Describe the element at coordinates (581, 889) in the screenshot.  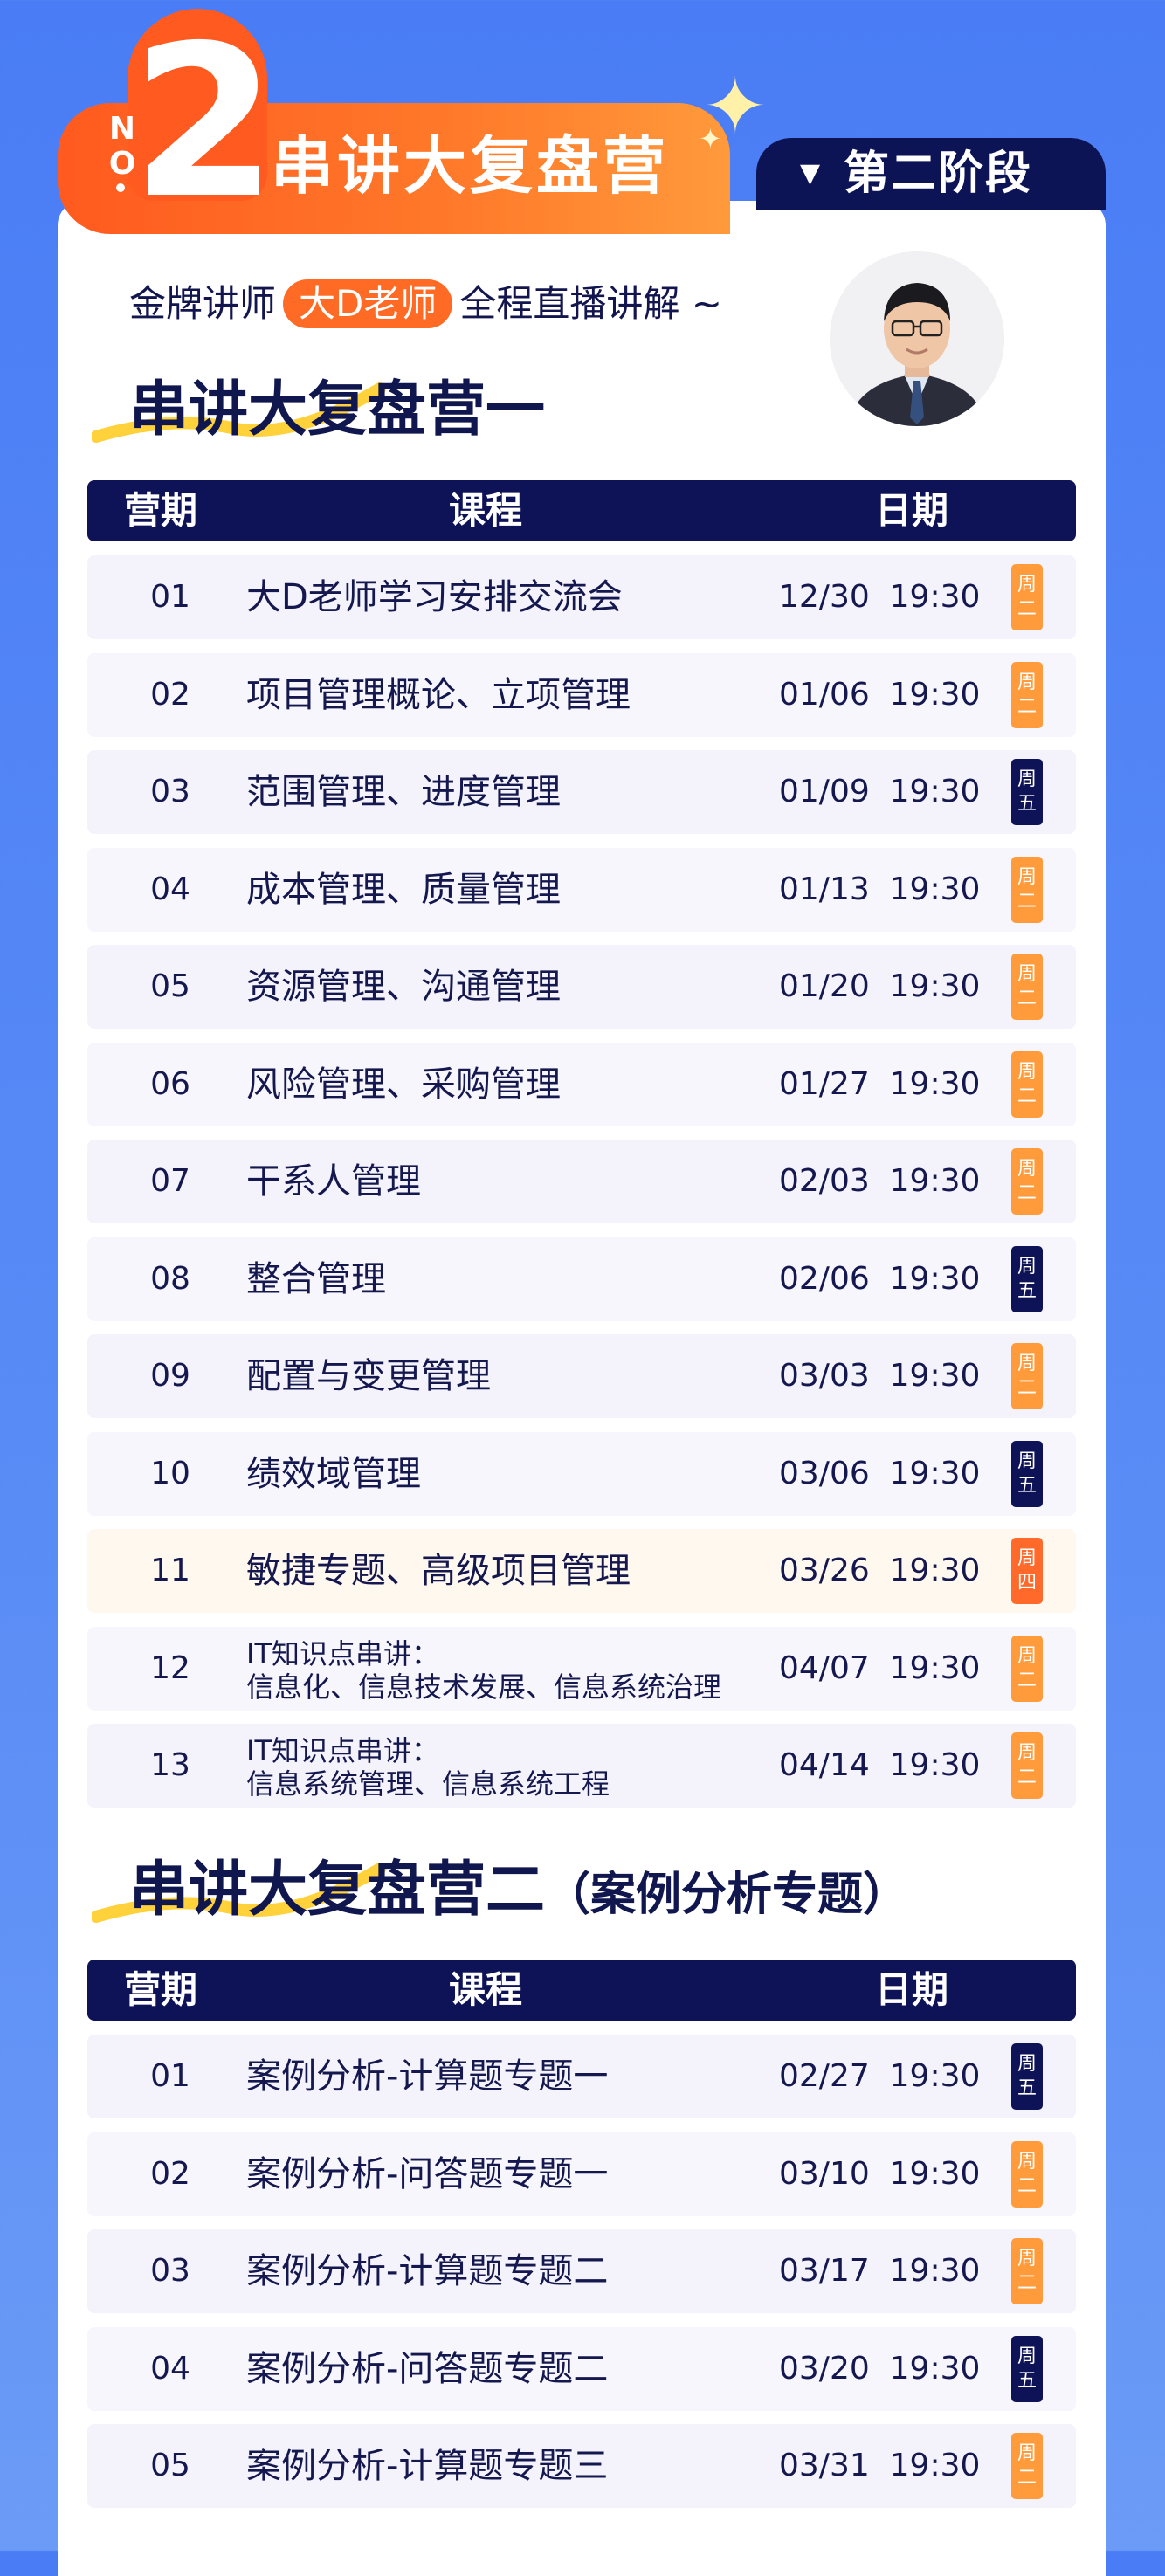
I see `table-row: 04 成本管理、质量管理 01/13 19:30 周二` at that location.